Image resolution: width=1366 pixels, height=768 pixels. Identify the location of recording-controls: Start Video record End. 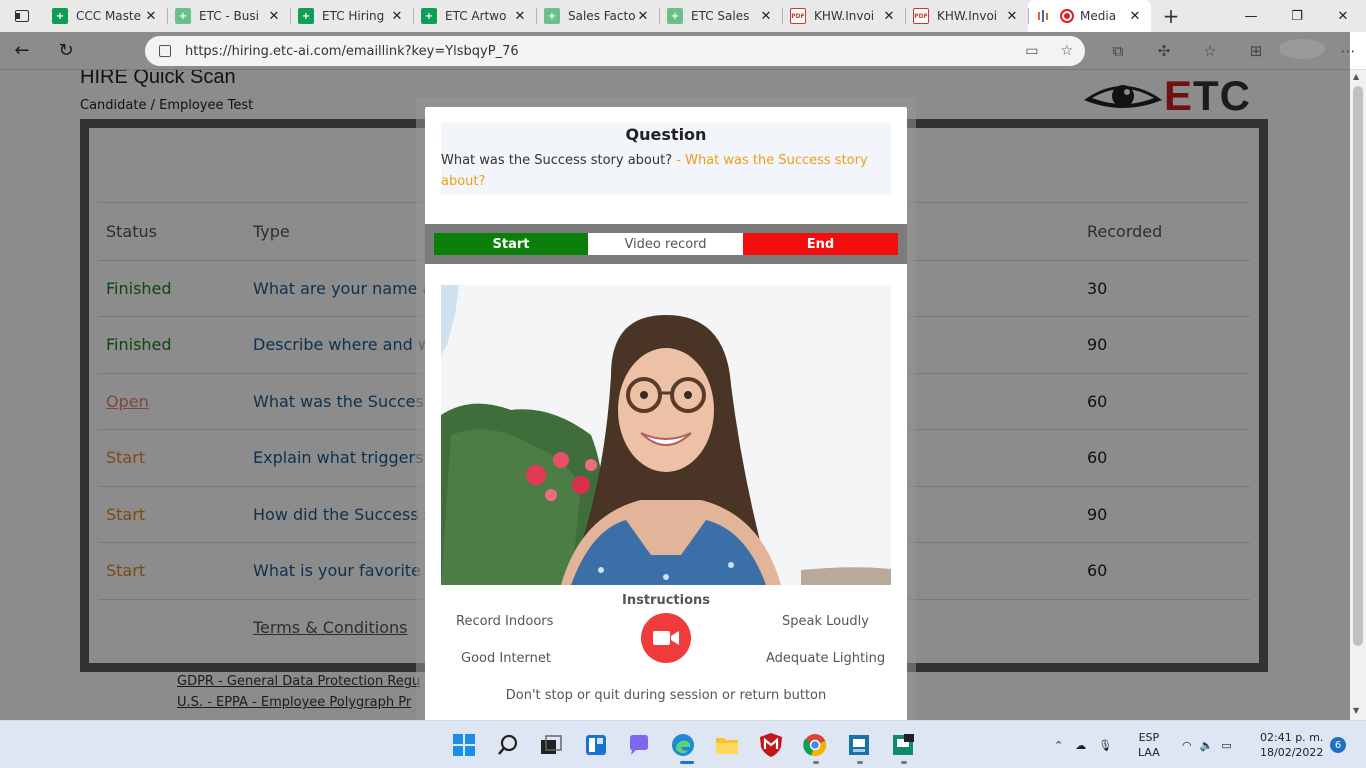
(666, 244).